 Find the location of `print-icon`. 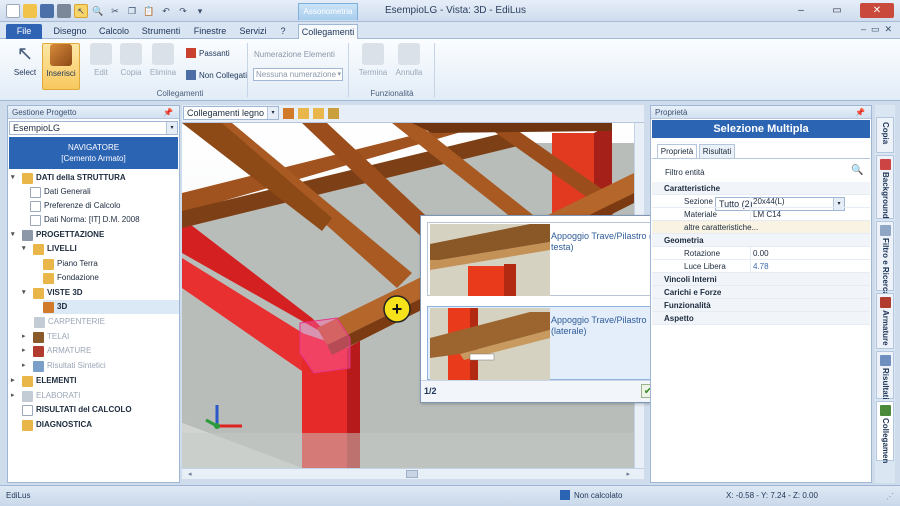

print-icon is located at coordinates (64, 11).